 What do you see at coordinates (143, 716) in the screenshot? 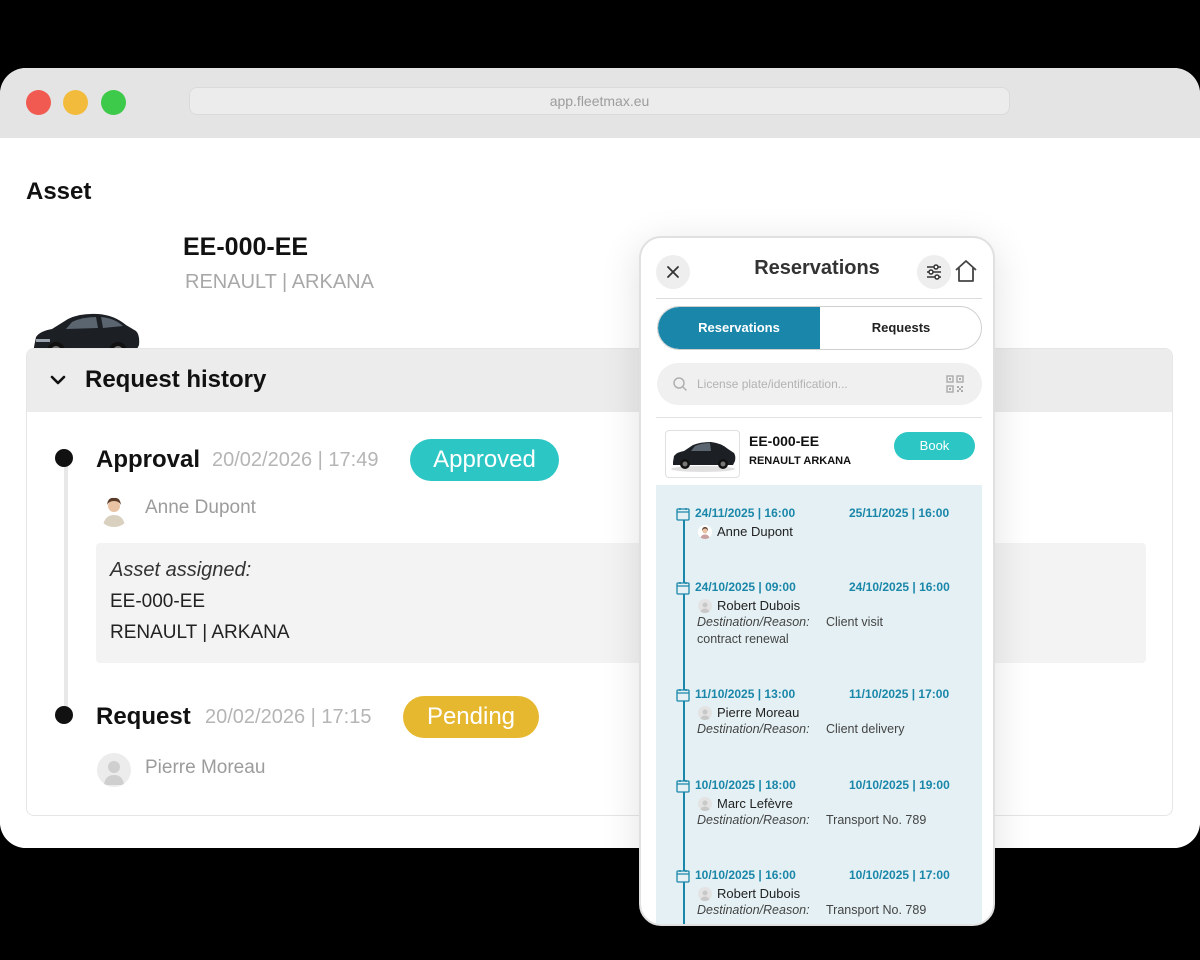
I see `event-title: Request` at bounding box center [143, 716].